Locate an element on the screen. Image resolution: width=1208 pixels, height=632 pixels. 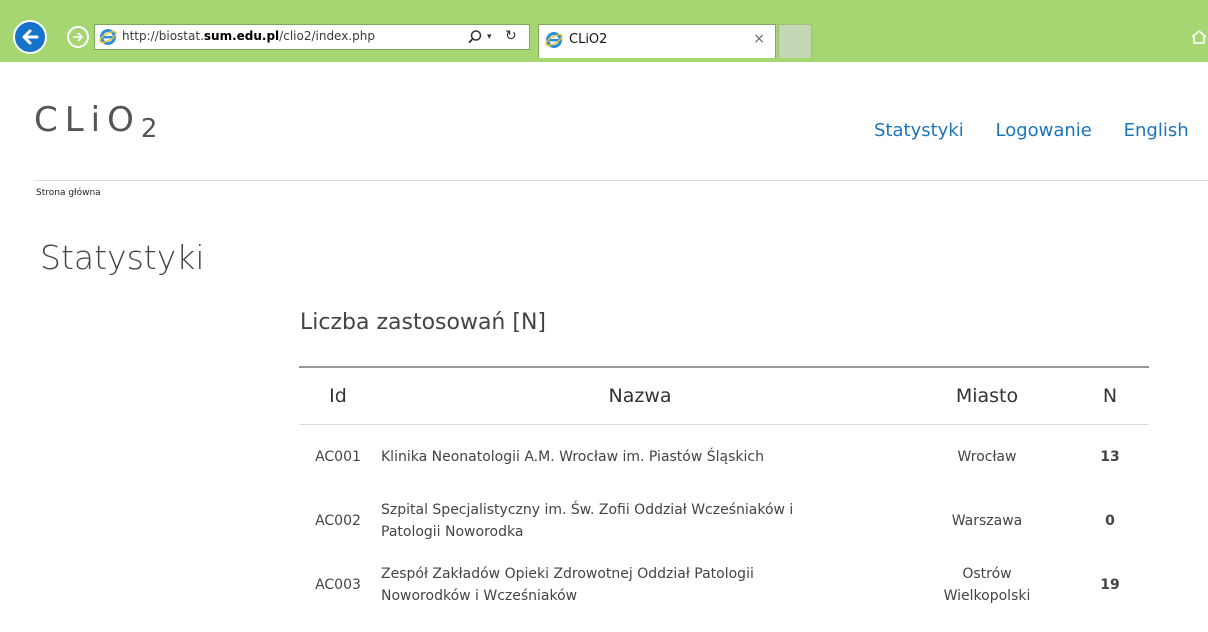
header-divider is located at coordinates (621, 180).